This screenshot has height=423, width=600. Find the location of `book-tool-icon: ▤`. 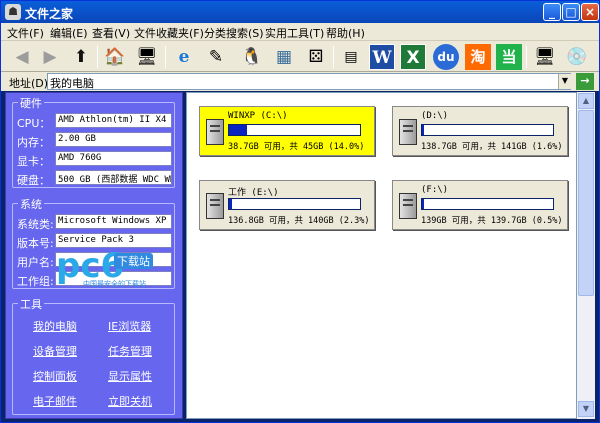

book-tool-icon: ▤ is located at coordinates (351, 57).